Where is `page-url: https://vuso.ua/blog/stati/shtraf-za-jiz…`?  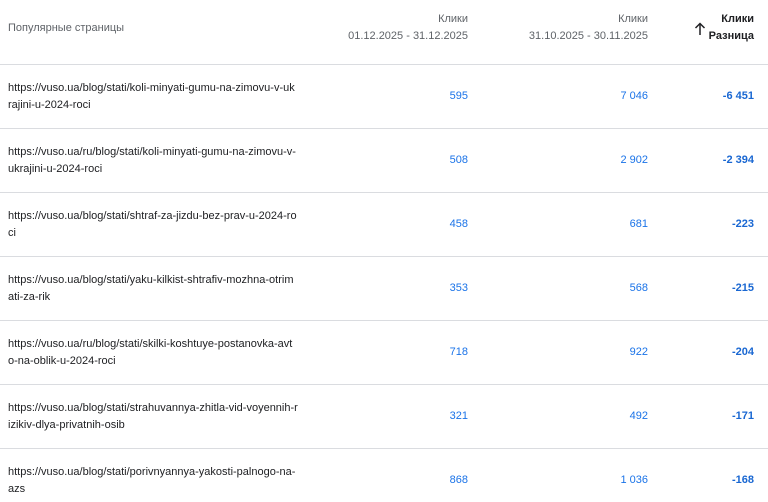 page-url: https://vuso.ua/blog/stati/shtraf-za-jiz… is located at coordinates (153, 225).